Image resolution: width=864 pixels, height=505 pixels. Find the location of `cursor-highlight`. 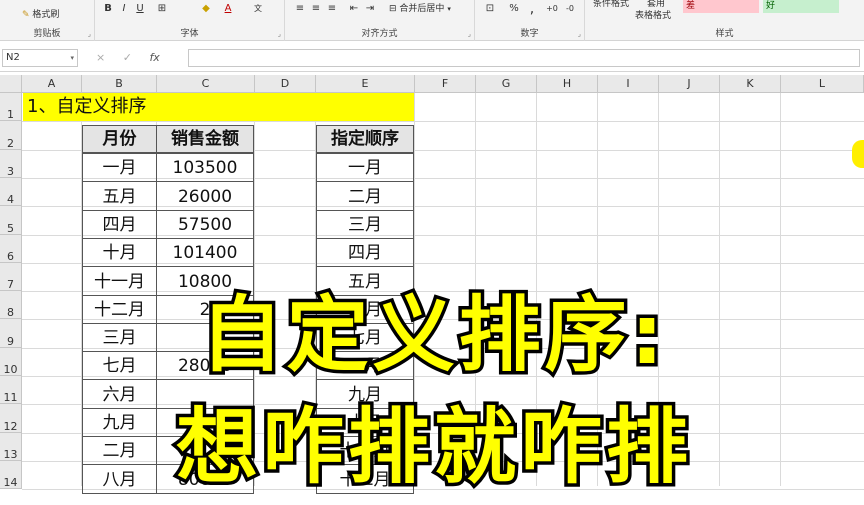

cursor-highlight is located at coordinates (858, 154).